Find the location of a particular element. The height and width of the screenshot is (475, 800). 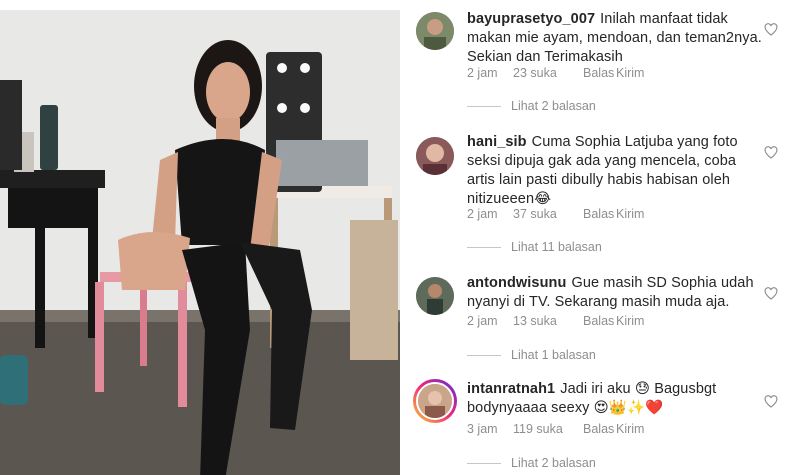

comment-age: 3 jam is located at coordinates (490, 429).